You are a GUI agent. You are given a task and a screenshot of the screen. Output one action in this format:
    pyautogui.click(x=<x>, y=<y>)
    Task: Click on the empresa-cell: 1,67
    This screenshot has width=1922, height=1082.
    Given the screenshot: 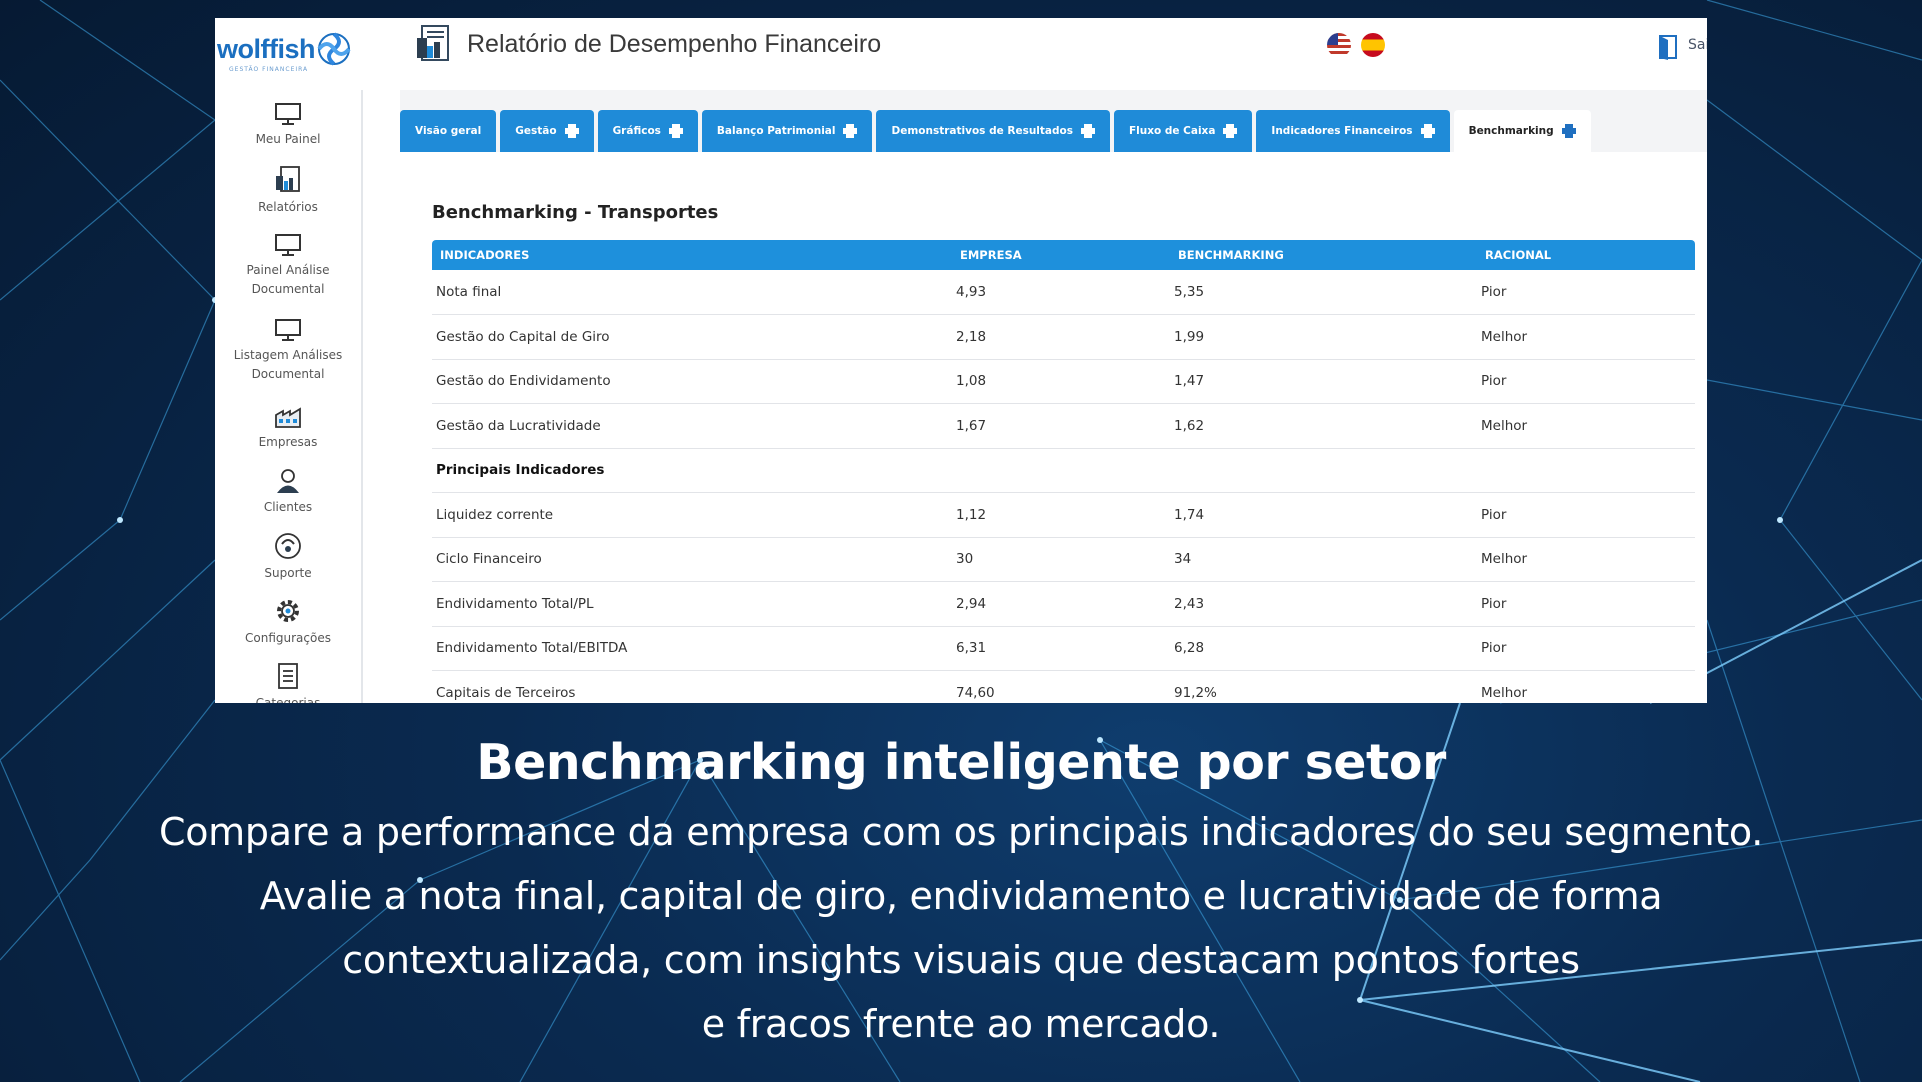 What is the action you would take?
    pyautogui.click(x=1061, y=426)
    